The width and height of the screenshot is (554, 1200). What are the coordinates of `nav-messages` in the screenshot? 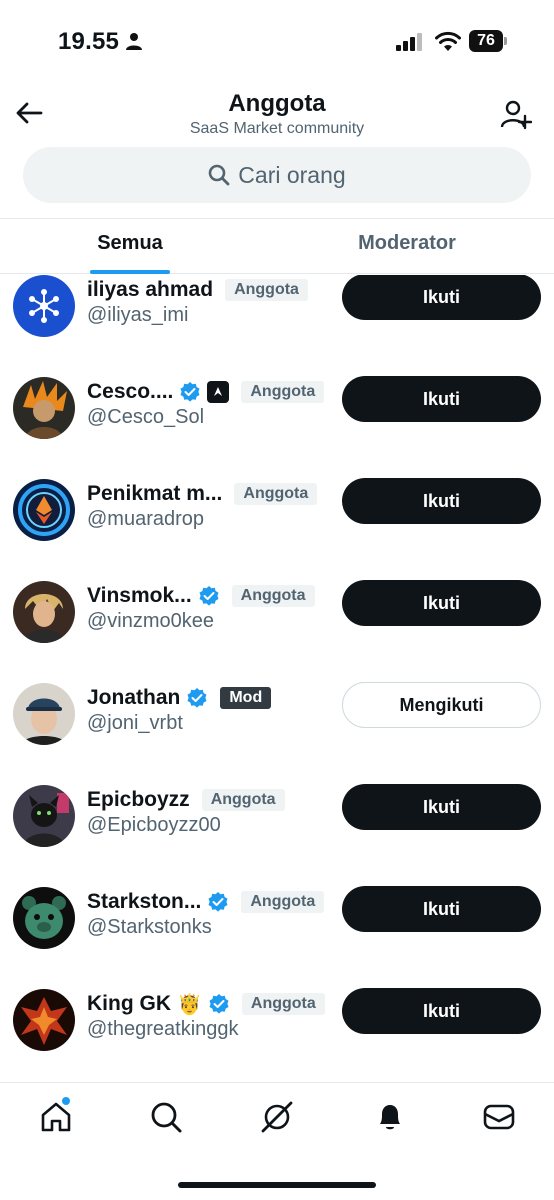 It's located at (499, 1117).